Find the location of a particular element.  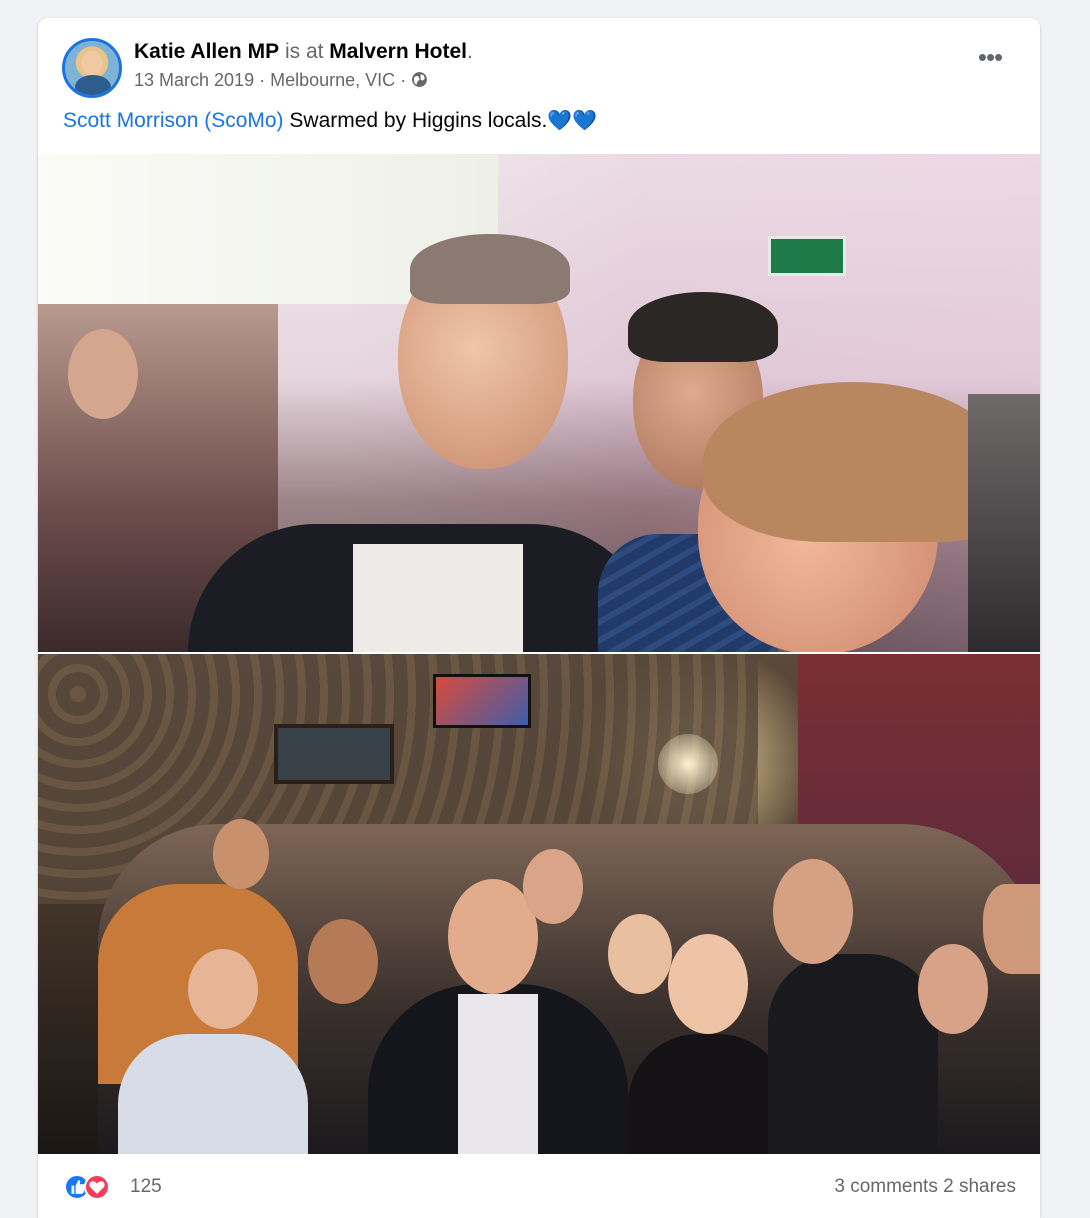

post-meta: 13 March 2019 · Melbourne, VIC · is located at coordinates (281, 80).